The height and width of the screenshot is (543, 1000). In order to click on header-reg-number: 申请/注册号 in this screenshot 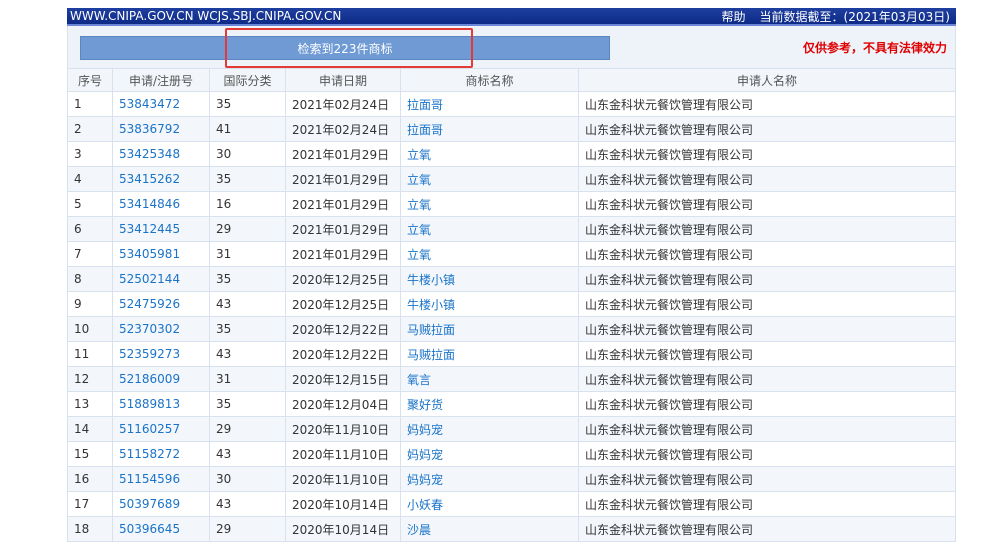, I will do `click(161, 80)`.